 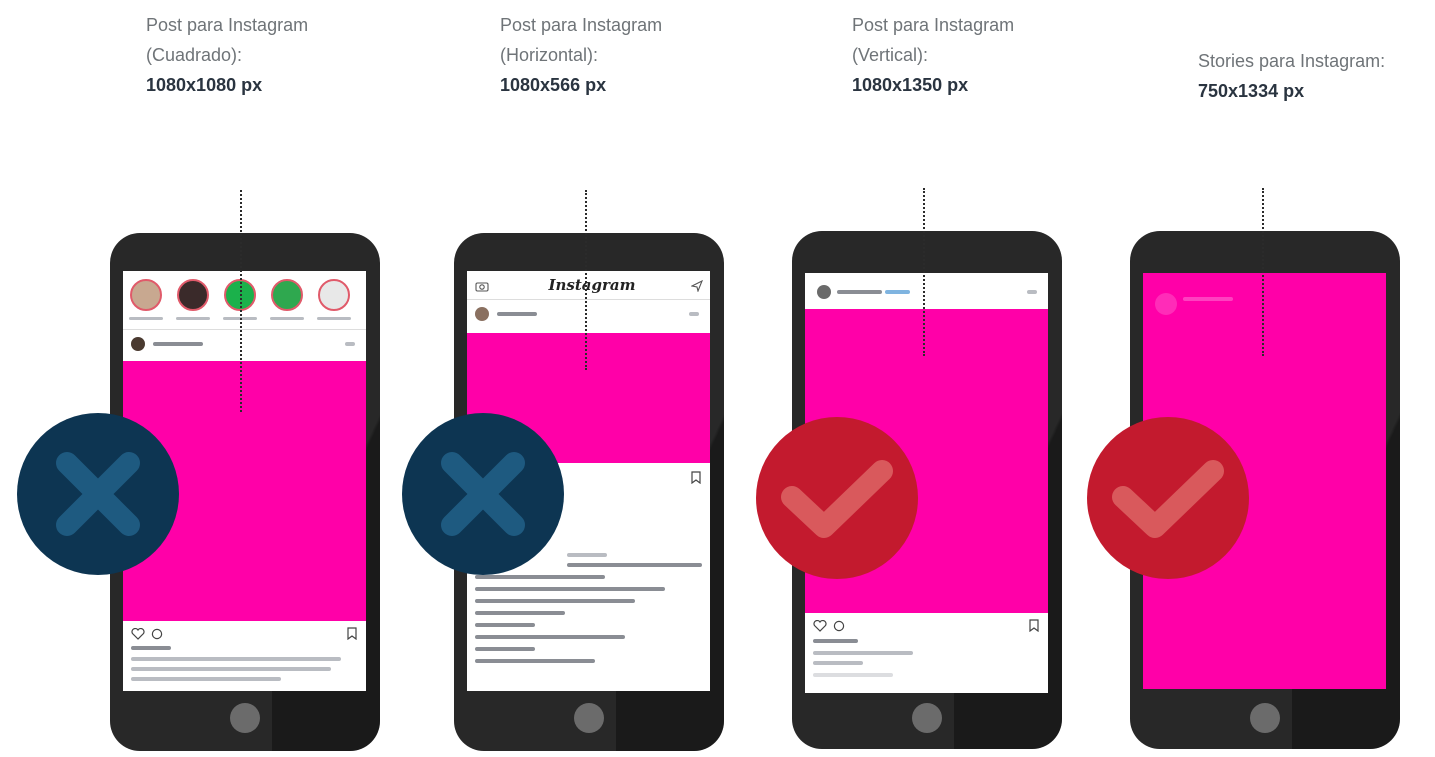 What do you see at coordinates (933, 25) in the screenshot?
I see `caption-vertical-line1: Post para Instagram` at bounding box center [933, 25].